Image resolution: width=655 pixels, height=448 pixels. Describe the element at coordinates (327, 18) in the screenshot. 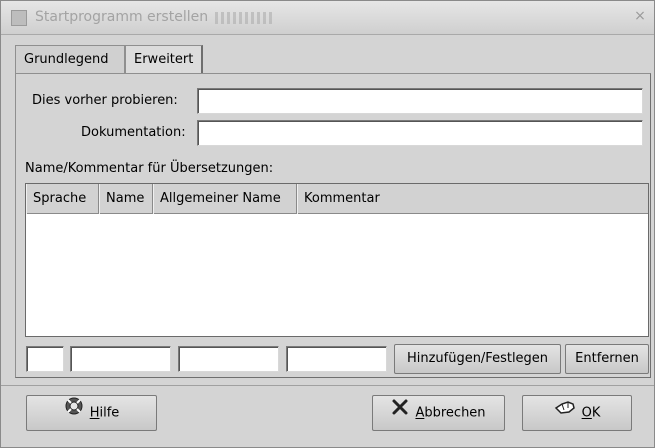

I see `title-bar: Startprogramm erstellen ×` at that location.